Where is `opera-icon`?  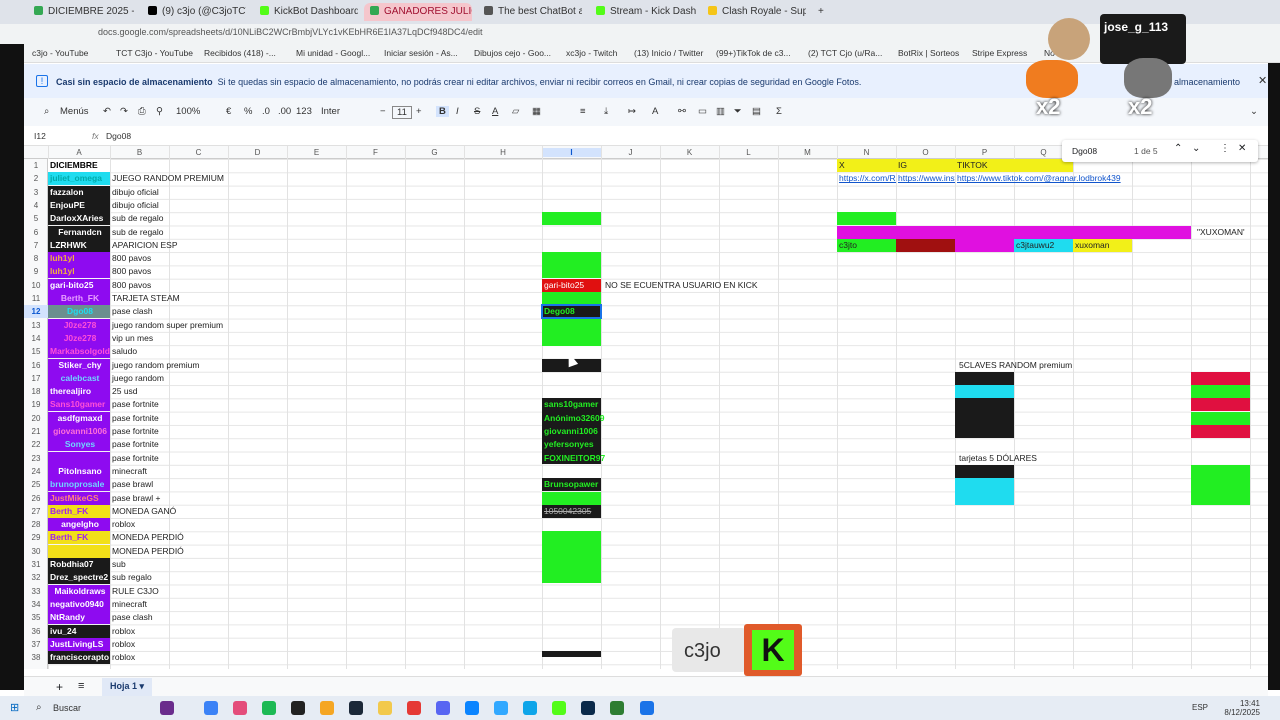 opera-icon is located at coordinates (414, 708).